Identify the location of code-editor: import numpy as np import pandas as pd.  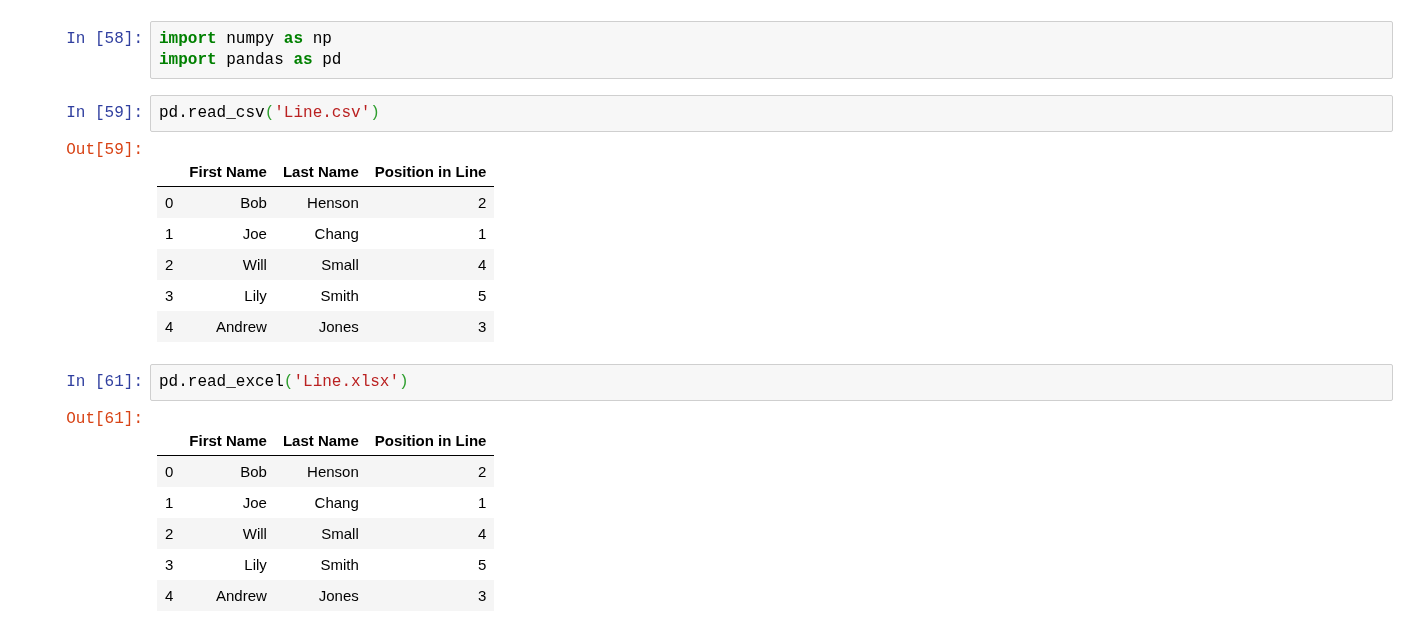
(771, 50).